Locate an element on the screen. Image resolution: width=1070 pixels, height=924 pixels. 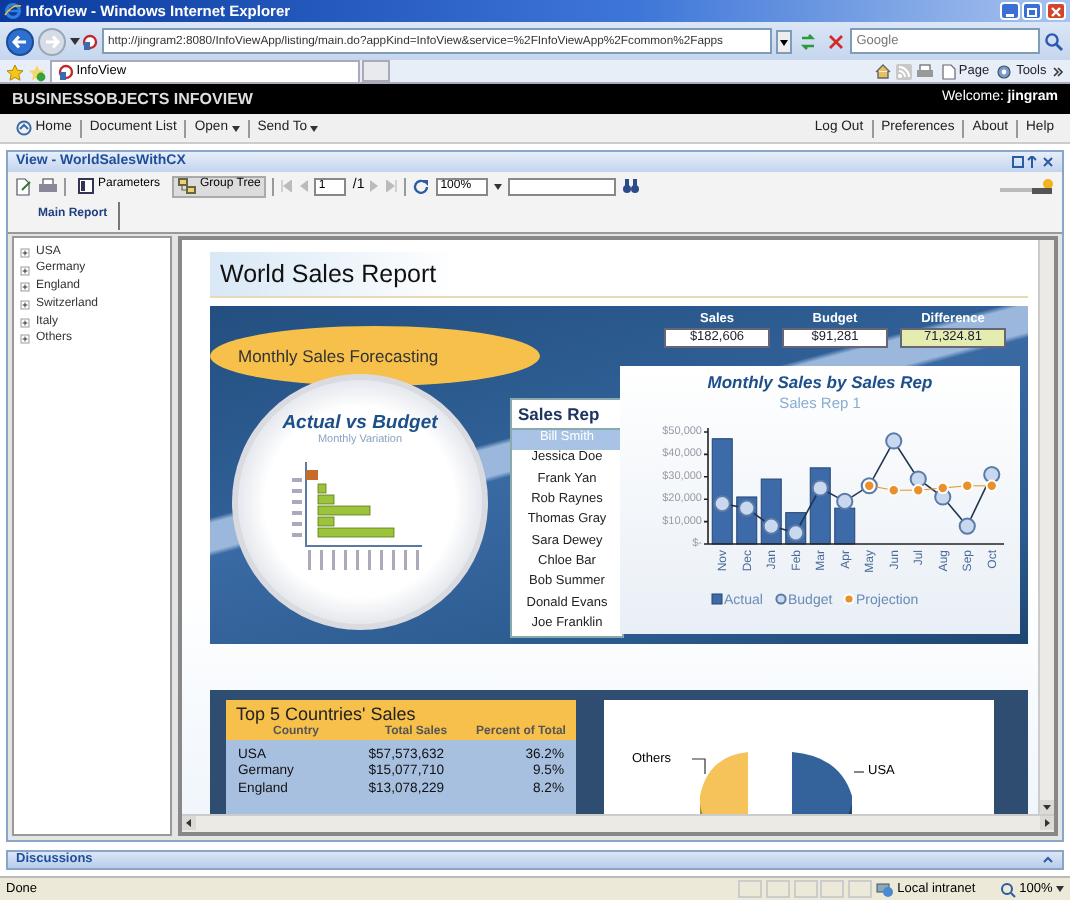
table-title: Top 5 Countries' Sales is located at coordinates (327, 714).